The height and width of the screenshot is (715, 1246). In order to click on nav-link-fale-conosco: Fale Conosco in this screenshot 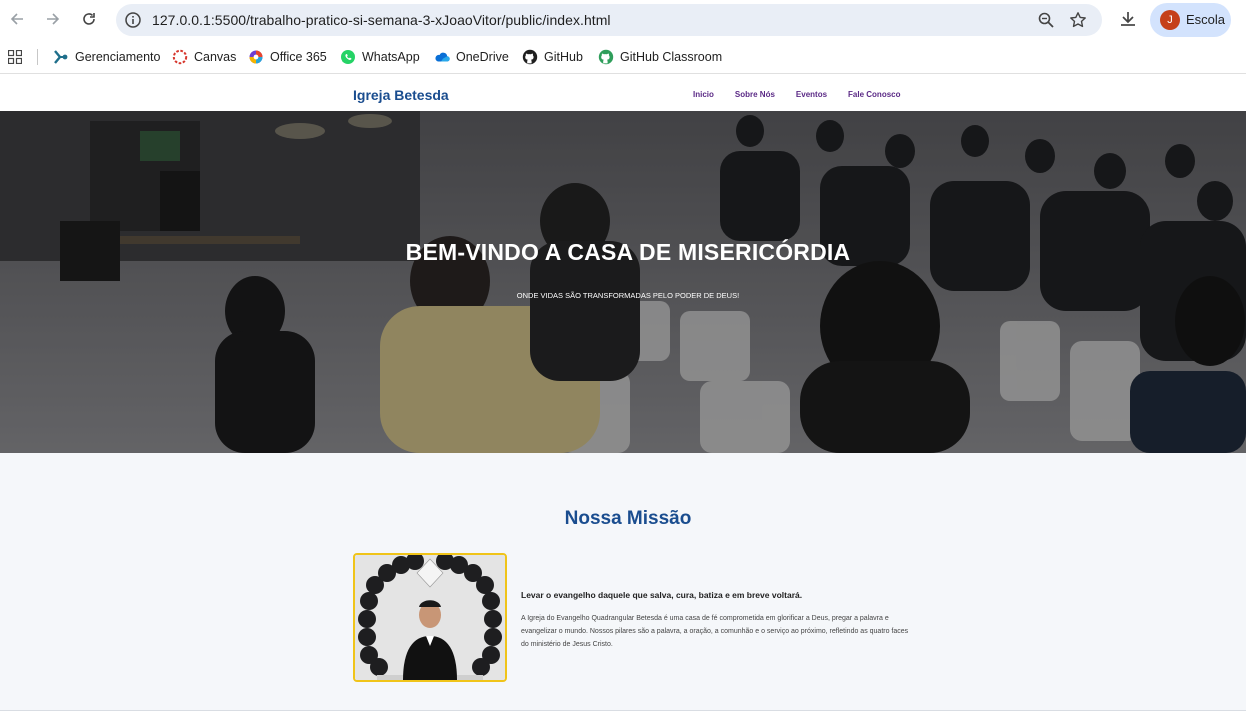, I will do `click(874, 94)`.